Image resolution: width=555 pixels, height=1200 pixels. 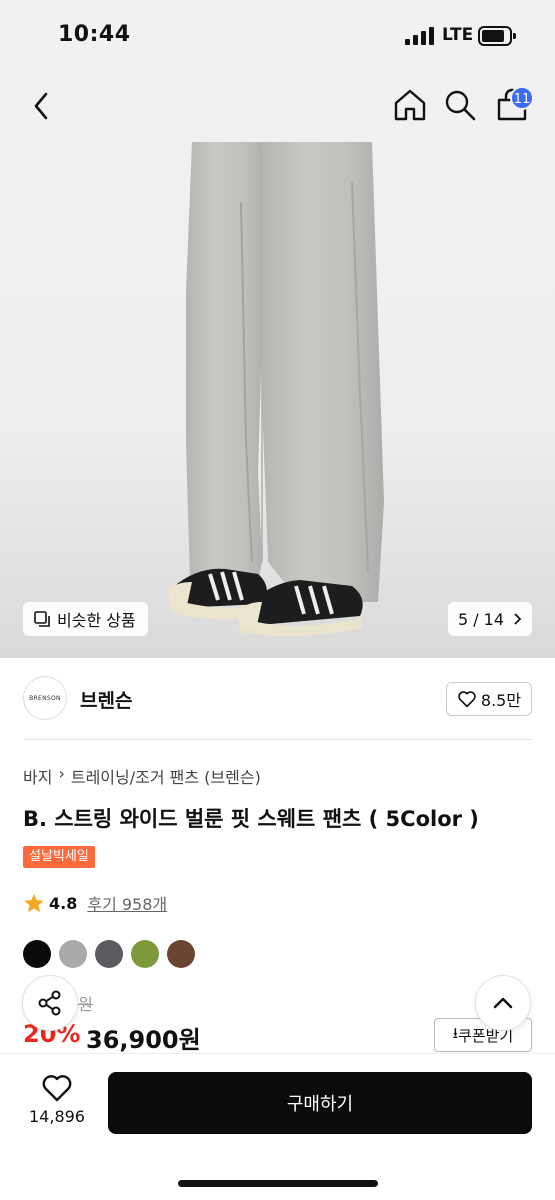 I want to click on brand-like-button: 8.5만, so click(x=489, y=699).